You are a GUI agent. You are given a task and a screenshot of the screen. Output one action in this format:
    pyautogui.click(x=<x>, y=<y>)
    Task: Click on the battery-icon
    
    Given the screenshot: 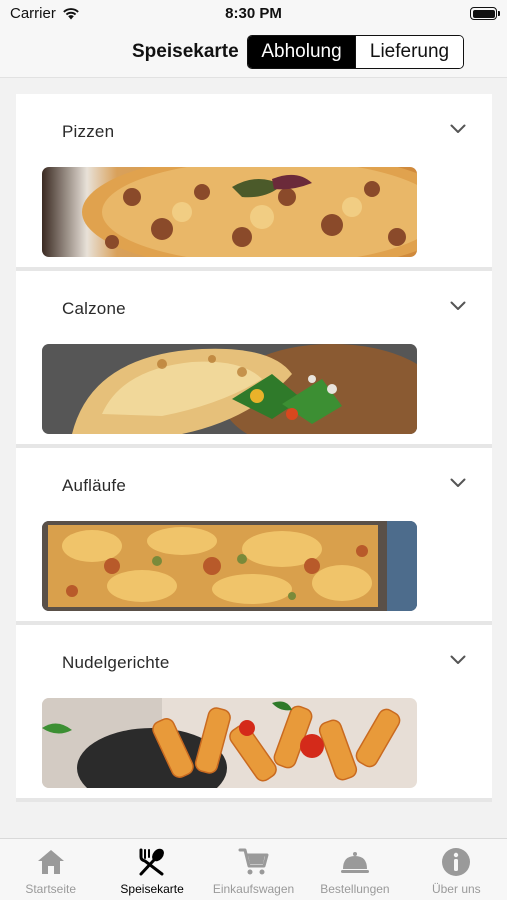 What is the action you would take?
    pyautogui.click(x=485, y=13)
    